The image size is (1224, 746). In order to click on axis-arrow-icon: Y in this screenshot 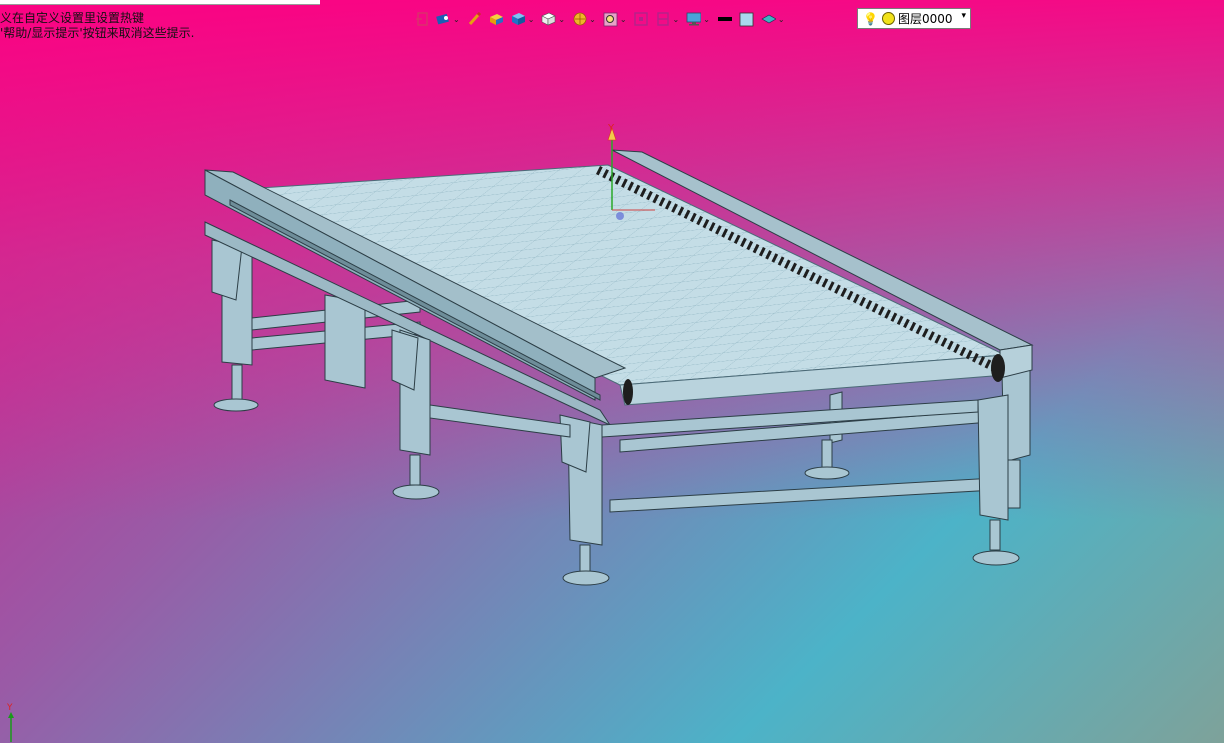, I will do `click(10, 722)`.